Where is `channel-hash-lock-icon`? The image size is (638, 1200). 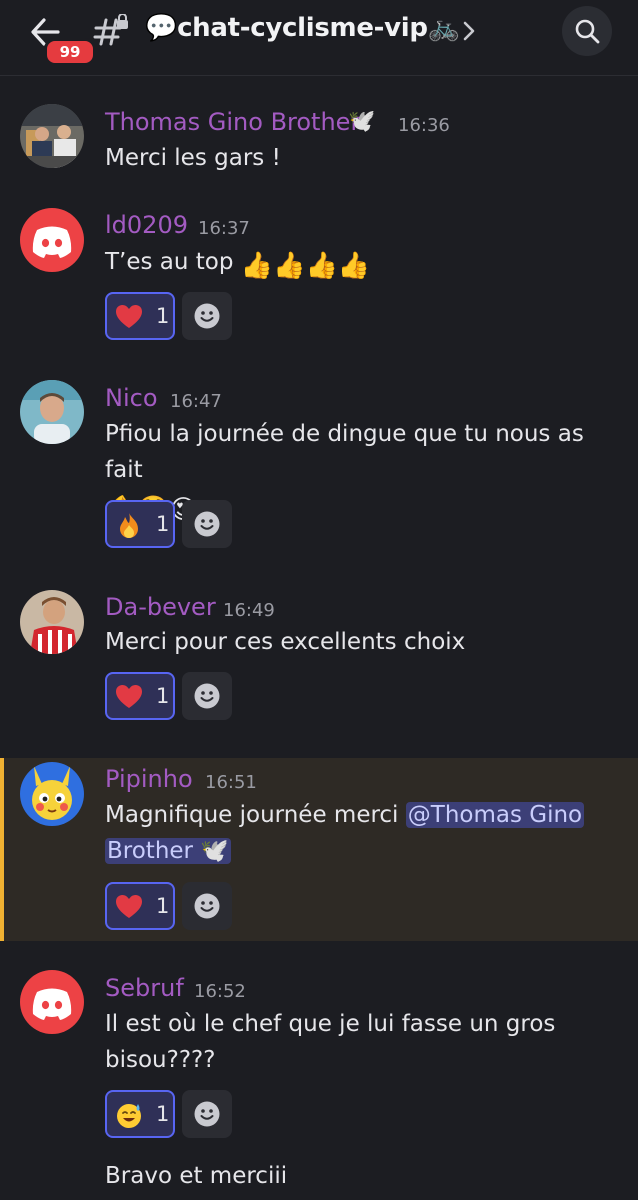 channel-hash-lock-icon is located at coordinates (112, 31).